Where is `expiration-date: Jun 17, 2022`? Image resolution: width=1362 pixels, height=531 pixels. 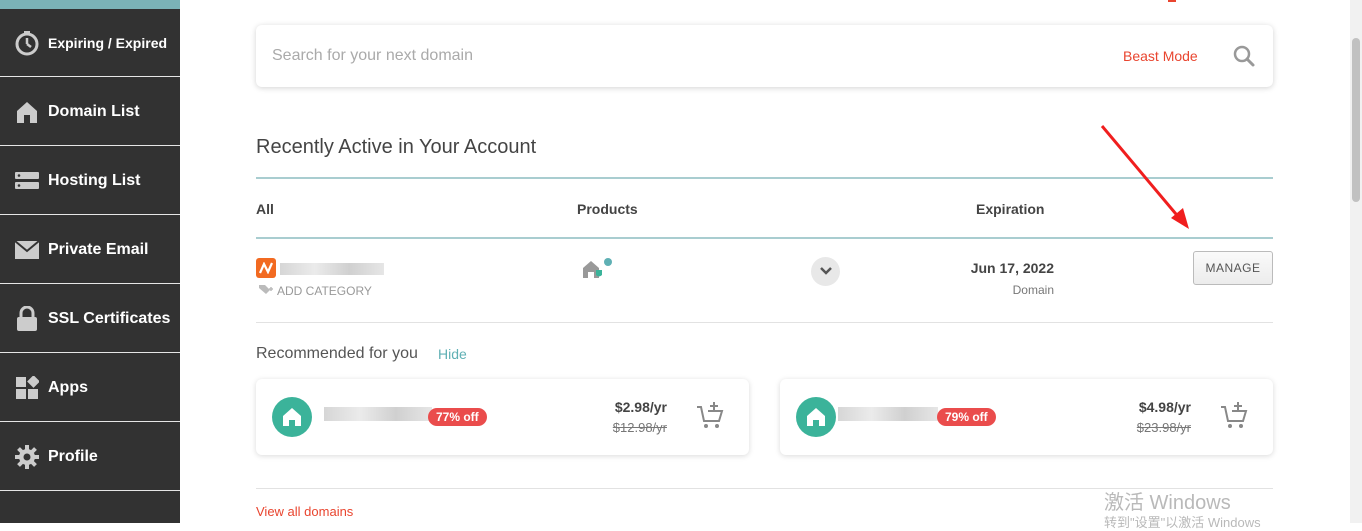
expiration-date: Jun 17, 2022 is located at coordinates (1012, 268).